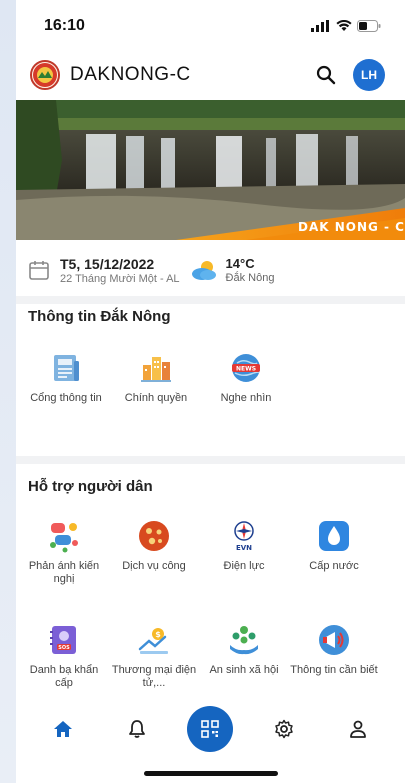 Image resolution: width=405 pixels, height=783 pixels. Describe the element at coordinates (156, 368) in the screenshot. I see `city-building-icon` at that location.